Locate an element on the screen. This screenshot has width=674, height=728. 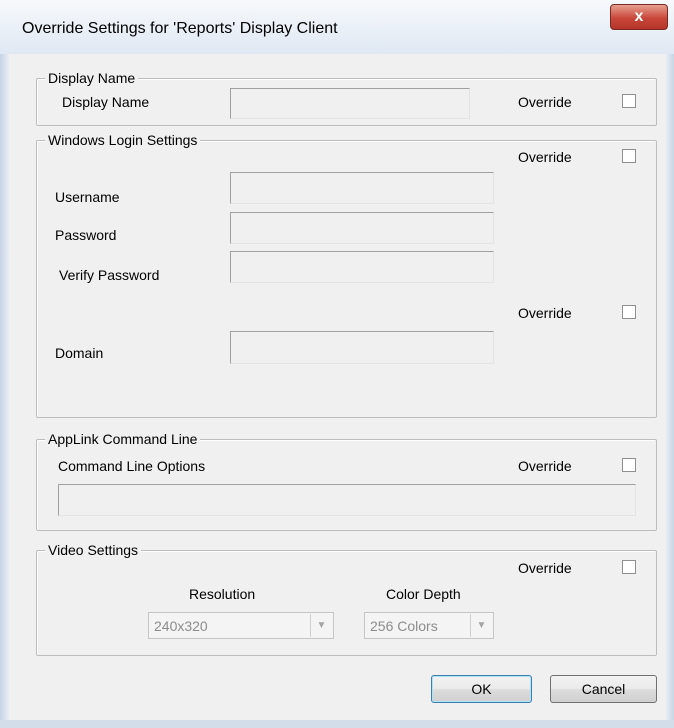
domain-field is located at coordinates (362, 347).